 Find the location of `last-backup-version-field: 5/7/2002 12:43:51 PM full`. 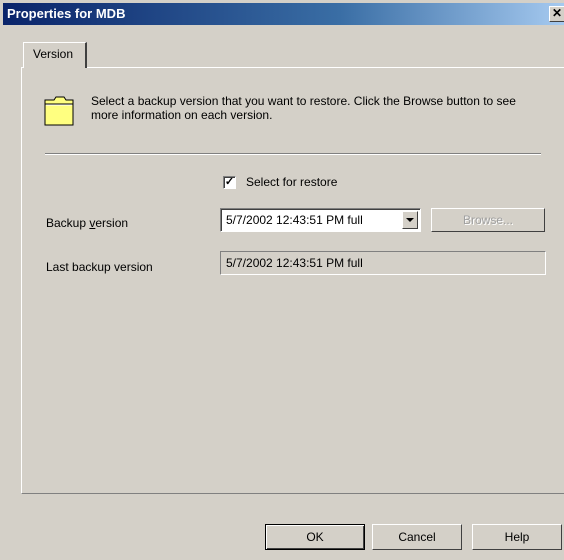

last-backup-version-field: 5/7/2002 12:43:51 PM full is located at coordinates (383, 263).